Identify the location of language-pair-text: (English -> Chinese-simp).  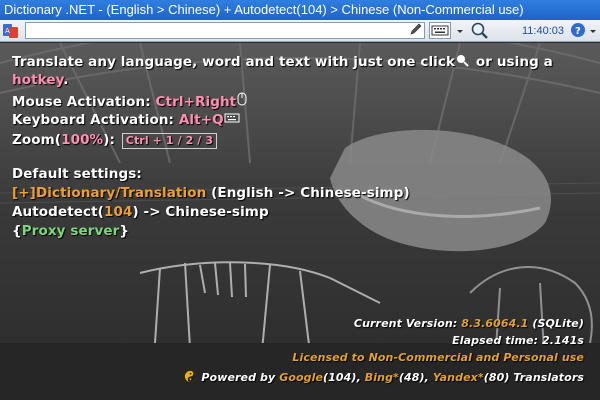
(310, 193).